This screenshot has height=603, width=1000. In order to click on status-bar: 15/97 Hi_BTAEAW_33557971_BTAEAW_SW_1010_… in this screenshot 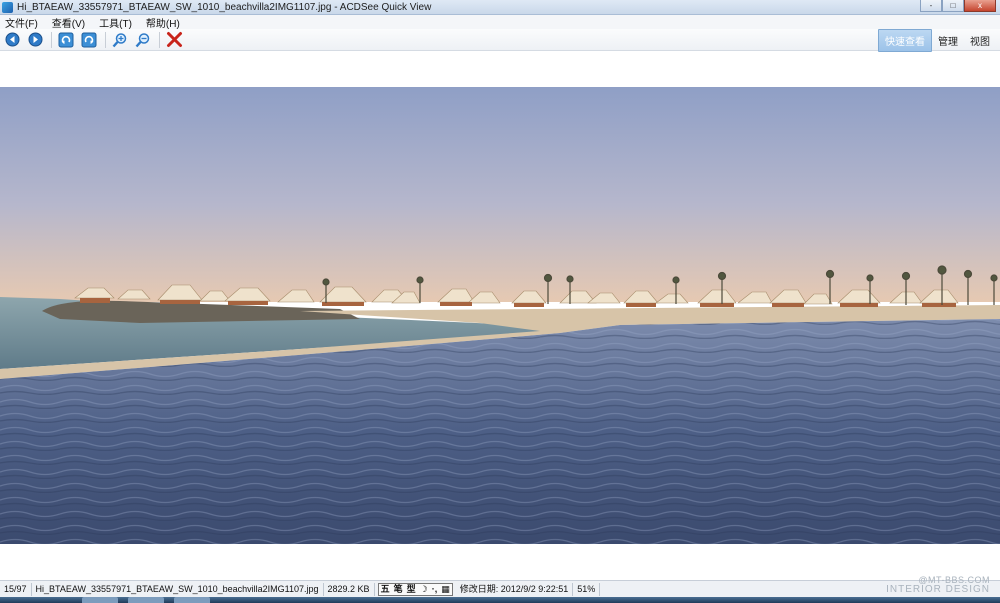, I will do `click(500, 588)`.